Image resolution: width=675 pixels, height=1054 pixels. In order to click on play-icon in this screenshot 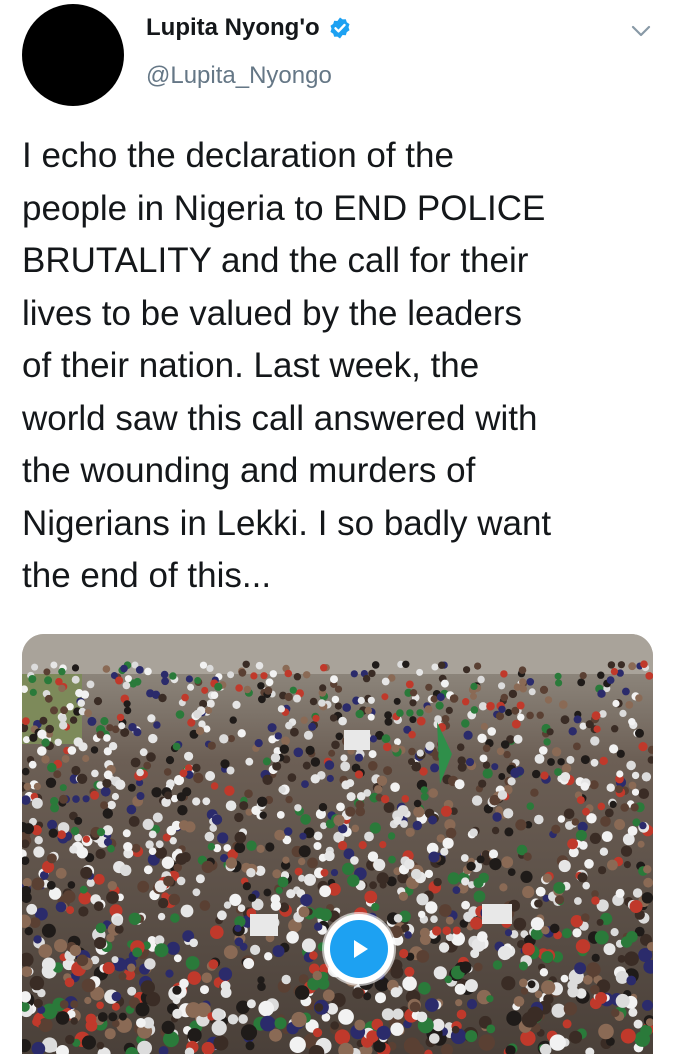, I will do `click(359, 949)`.